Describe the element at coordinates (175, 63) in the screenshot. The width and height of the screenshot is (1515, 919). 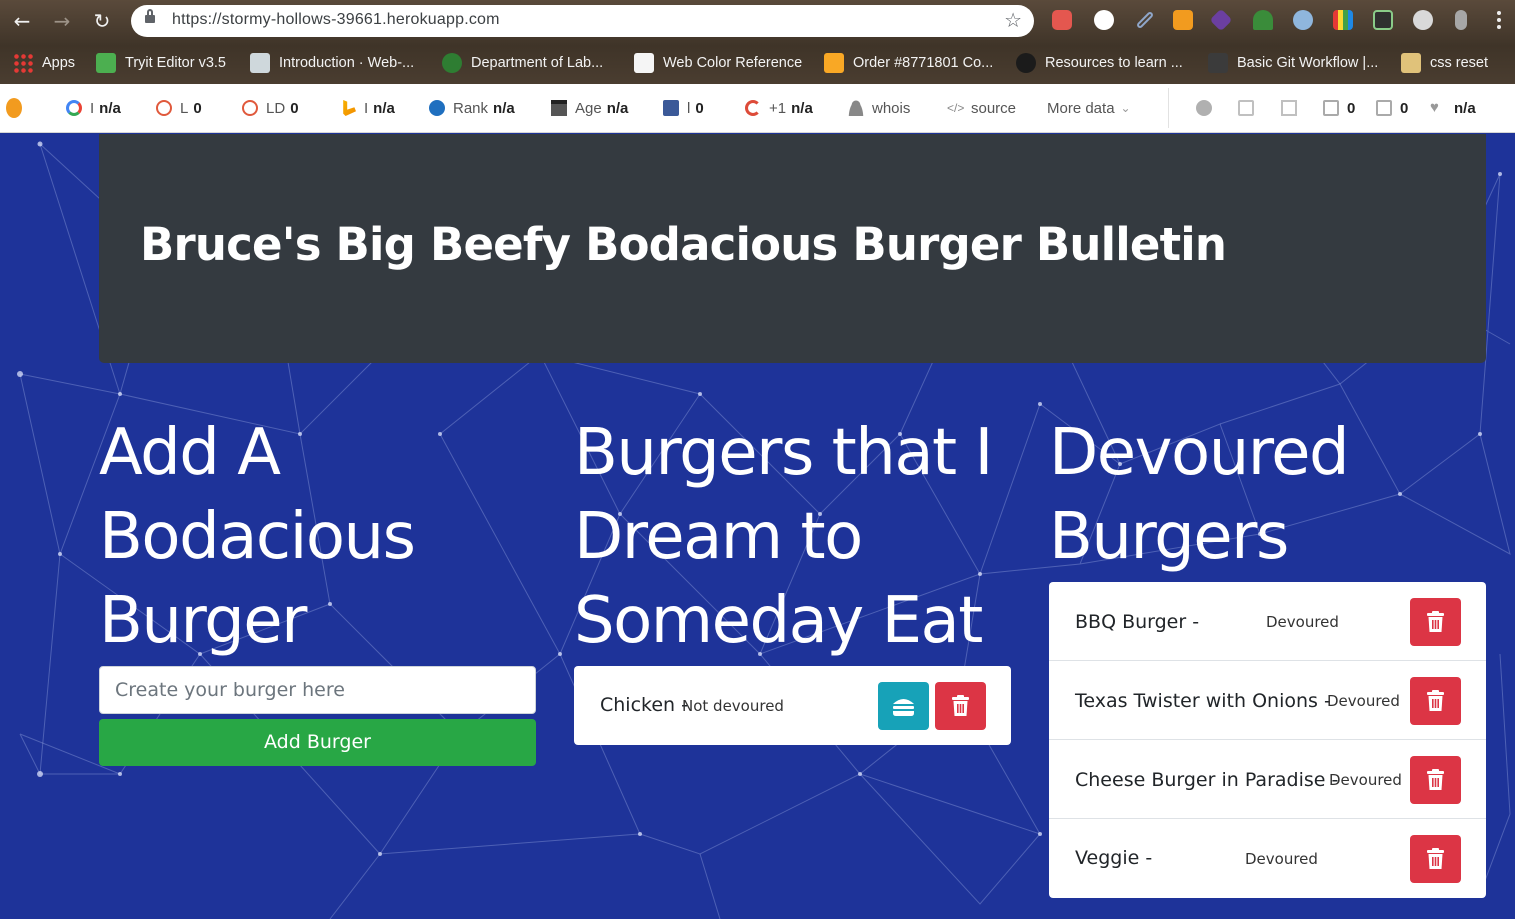
I see `bookmark-label: Tryit Editor v3.5` at that location.